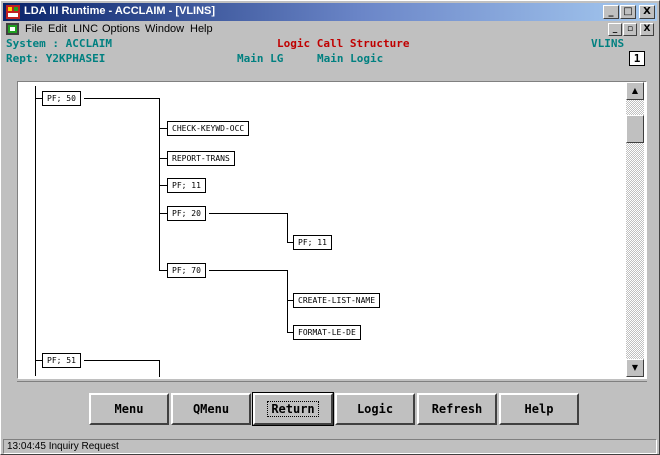 Image resolution: width=660 pixels, height=455 pixels. I want to click on minimize-button: _, so click(611, 12).